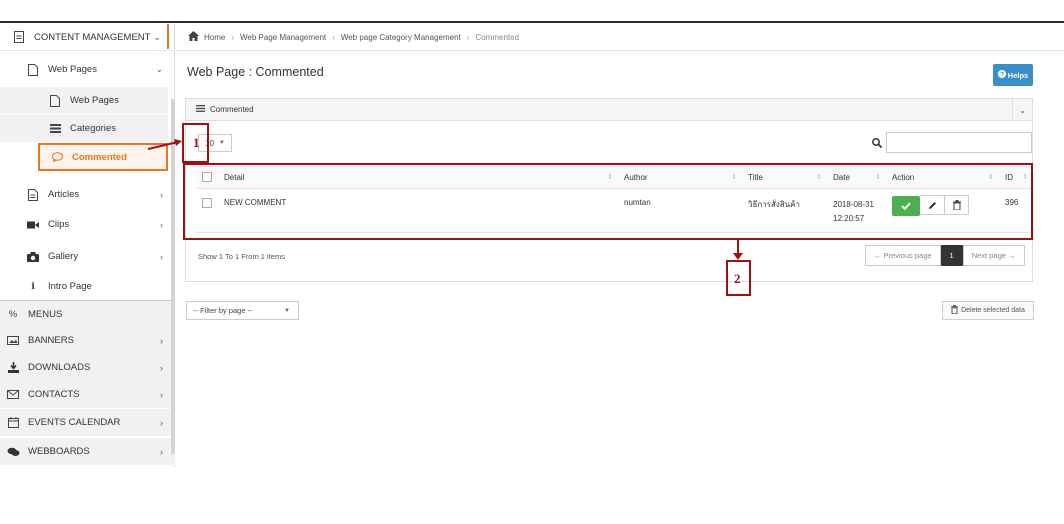 The height and width of the screenshot is (524, 1064). What do you see at coordinates (903, 255) in the screenshot?
I see `previous-page-button: ← Previous page` at bounding box center [903, 255].